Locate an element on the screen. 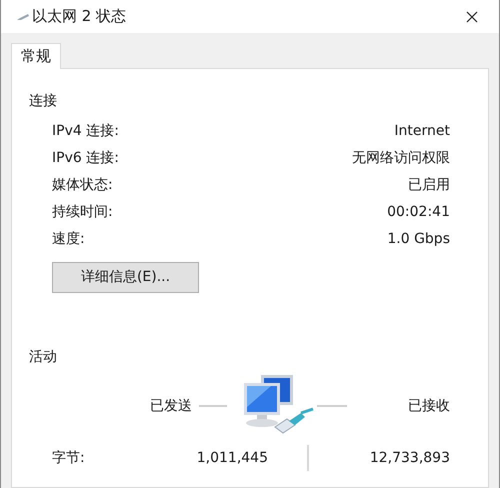  field-value: 1.0 Gbps is located at coordinates (418, 239).